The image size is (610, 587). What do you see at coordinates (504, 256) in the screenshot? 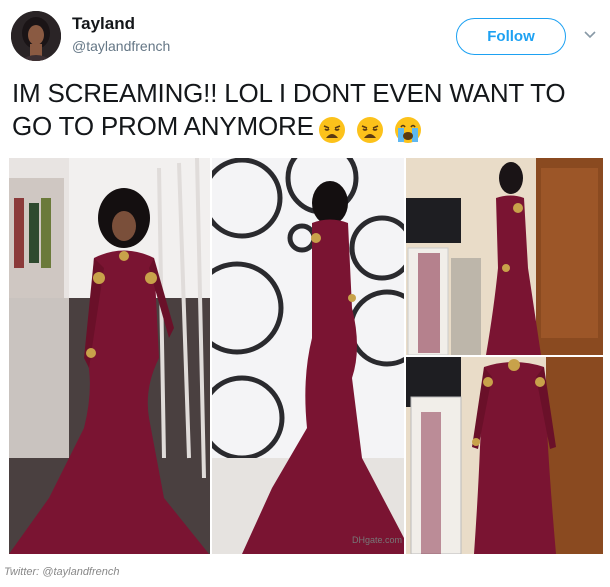
I see `photo-dress-mirror-side` at bounding box center [504, 256].